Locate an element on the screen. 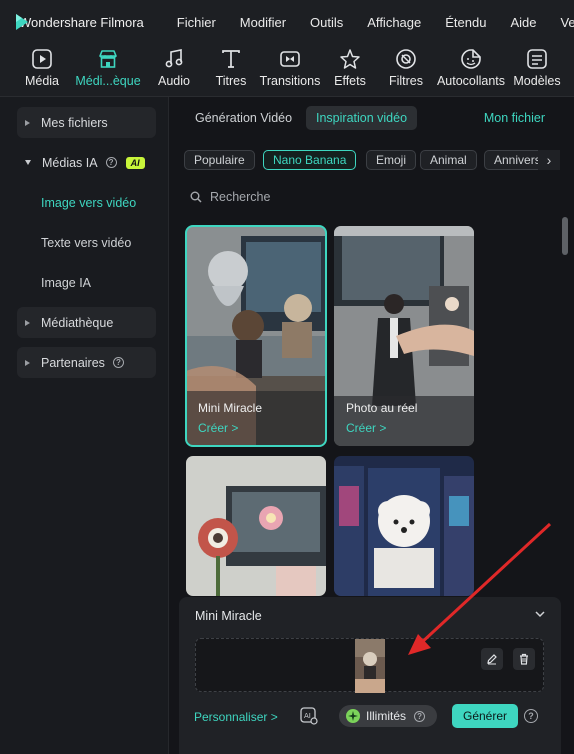 The width and height of the screenshot is (574, 754). sidebar-item-mediatheque: Médiathèque is located at coordinates (86, 322).